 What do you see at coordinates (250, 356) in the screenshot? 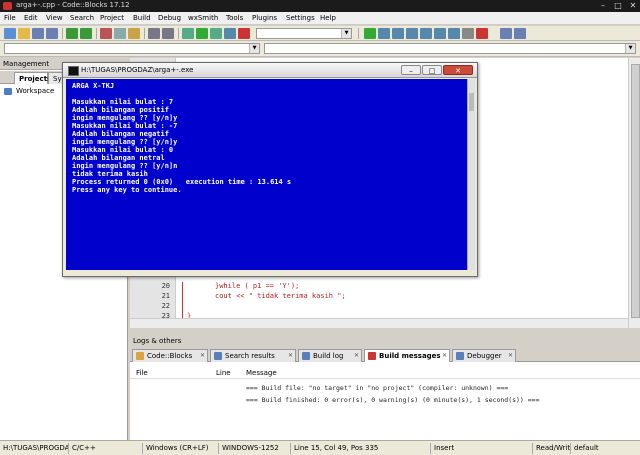
I see `tab-label: Search results` at bounding box center [250, 356].